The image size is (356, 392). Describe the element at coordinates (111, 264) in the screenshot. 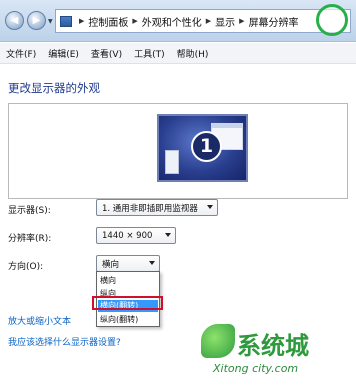

I see `orientation-select-value: 横向` at that location.